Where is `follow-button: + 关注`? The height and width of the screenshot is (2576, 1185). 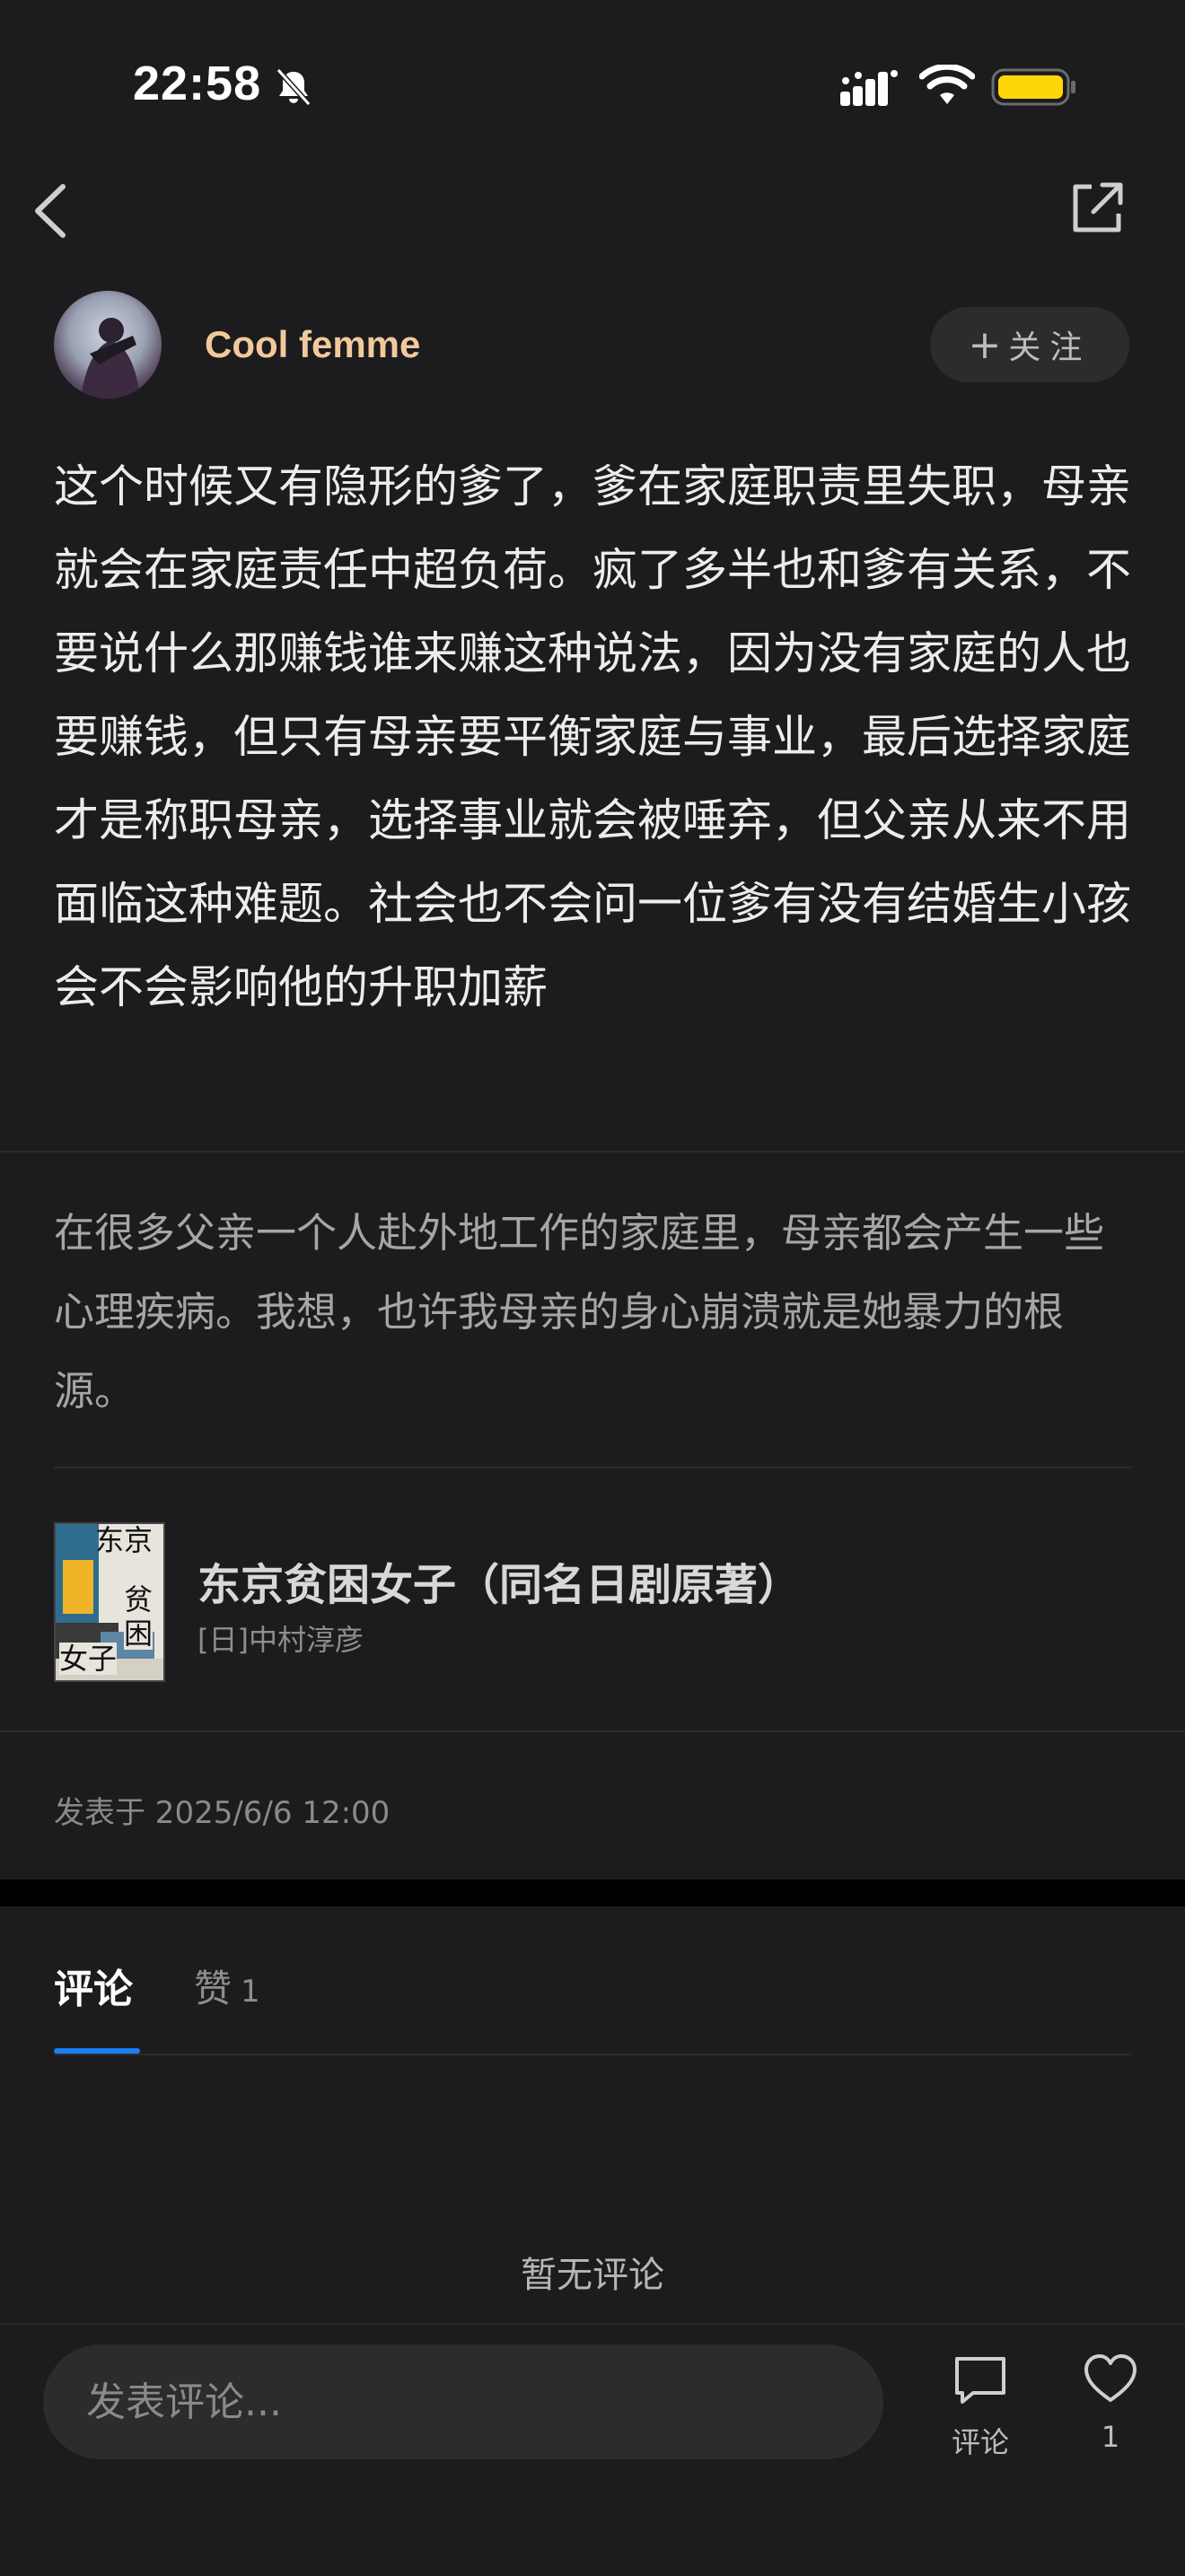 follow-button: + 关注 is located at coordinates (1029, 344).